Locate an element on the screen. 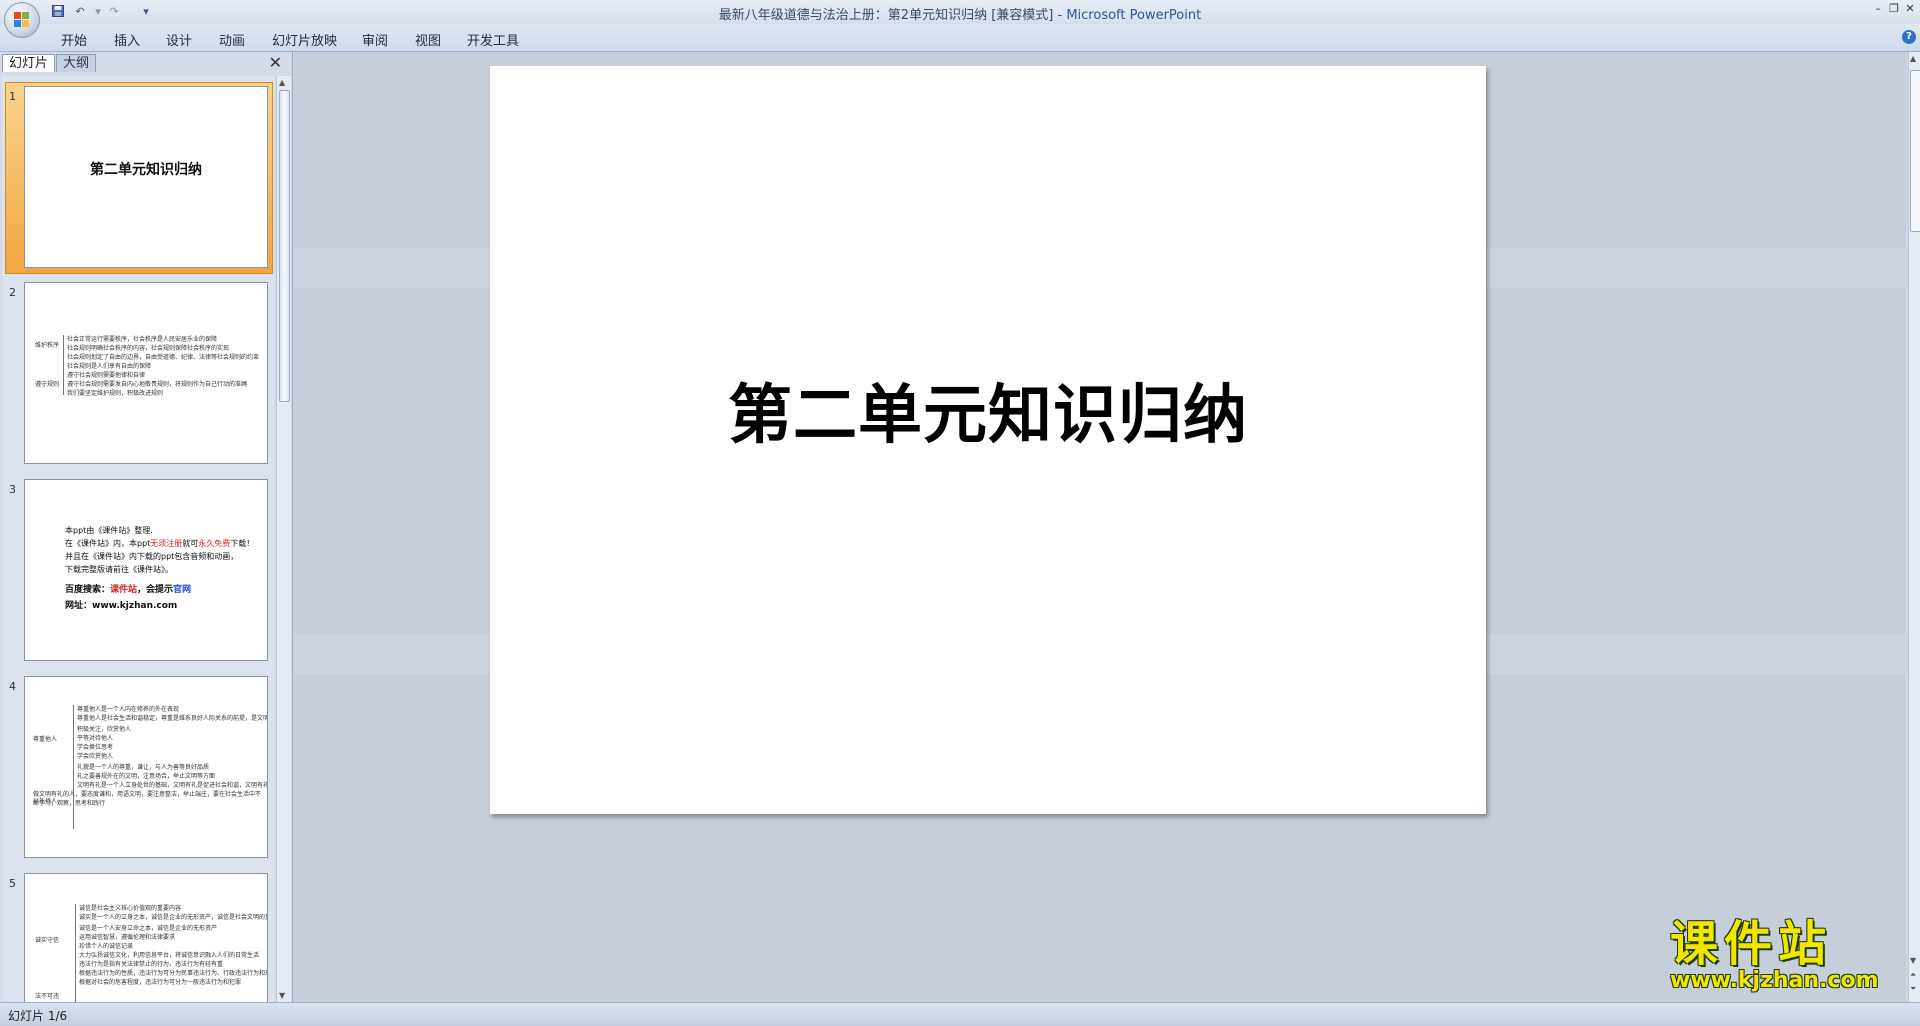 This screenshot has width=1920, height=1026. slide-number: 1 is located at coordinates (12, 96).